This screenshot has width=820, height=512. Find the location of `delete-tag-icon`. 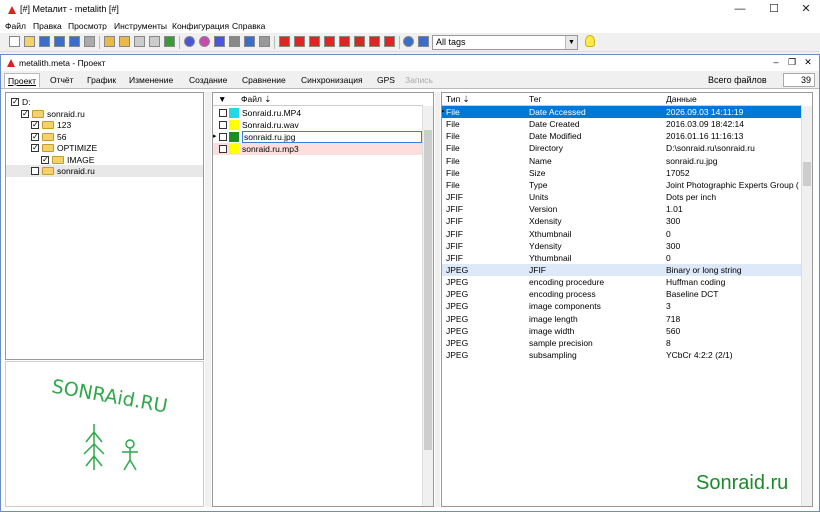

delete-tag-icon is located at coordinates (299, 41).